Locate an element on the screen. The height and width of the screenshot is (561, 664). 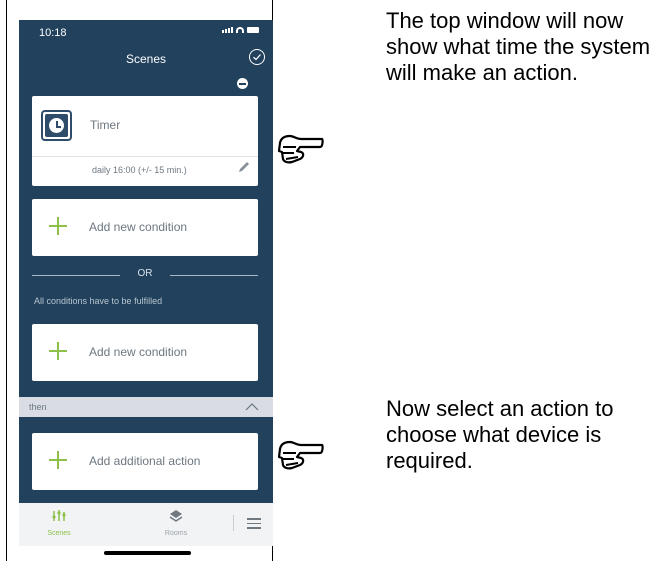
status-icons is located at coordinates (240, 30).